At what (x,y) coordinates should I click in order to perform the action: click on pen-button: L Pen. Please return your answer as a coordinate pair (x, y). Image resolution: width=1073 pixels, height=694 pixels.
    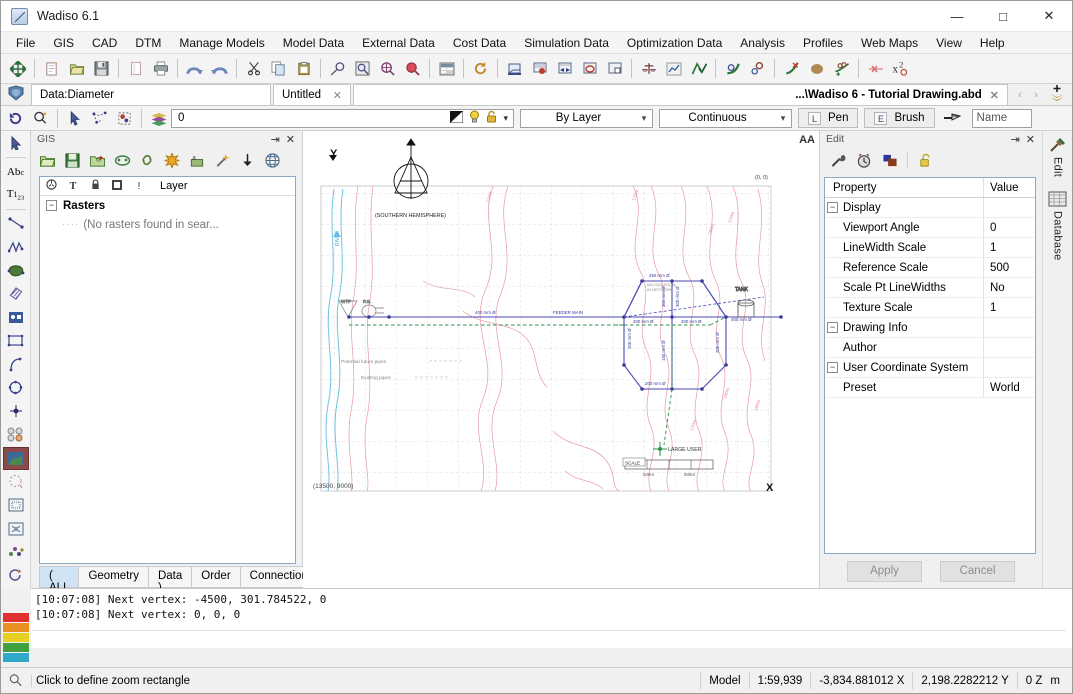
    Looking at the image, I should click on (828, 118).